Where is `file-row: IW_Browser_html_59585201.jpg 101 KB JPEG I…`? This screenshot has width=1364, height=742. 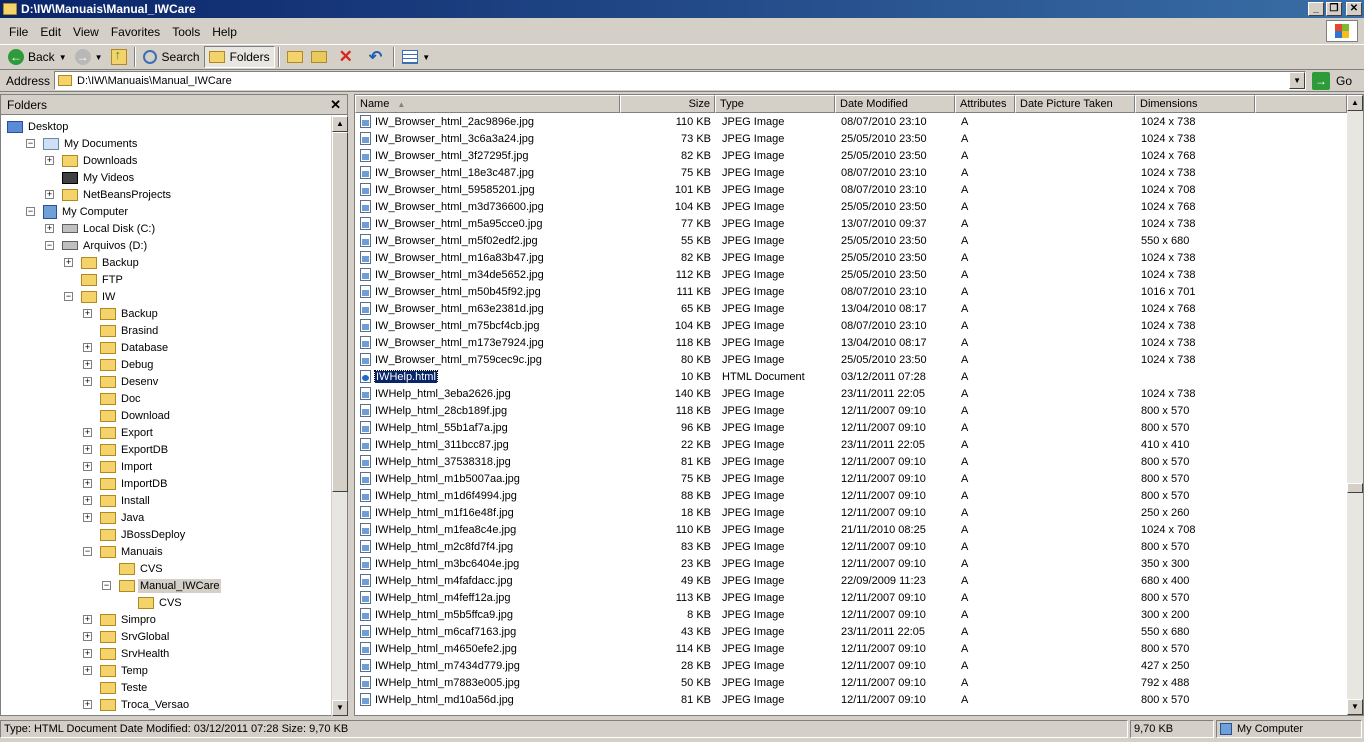
file-row: IW_Browser_html_59585201.jpg 101 KB JPEG I… is located at coordinates (805, 189).